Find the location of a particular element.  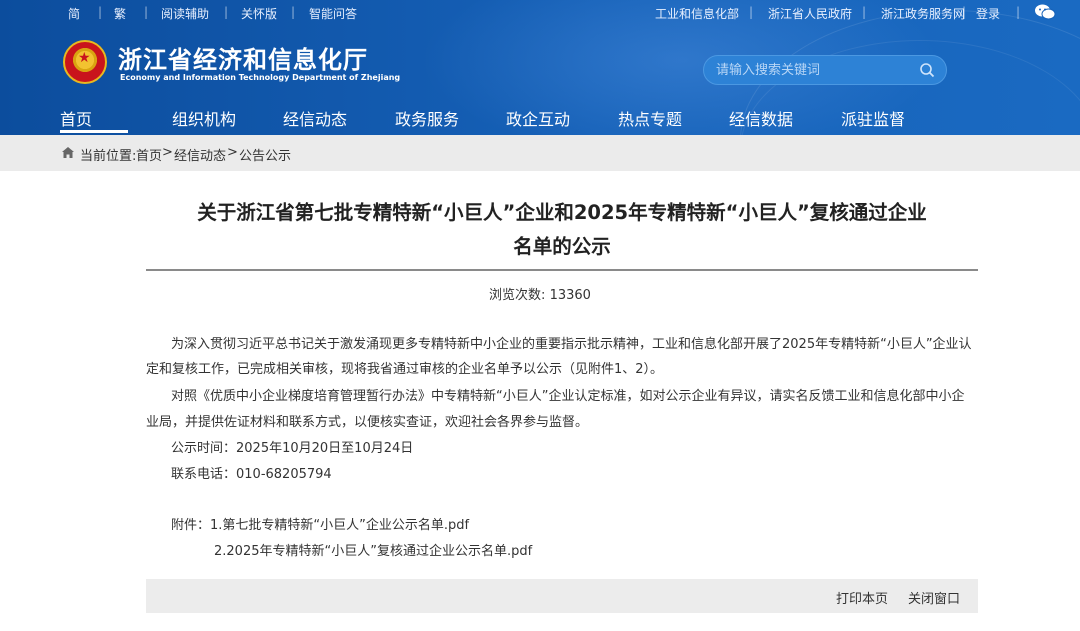

reading-aid-link: 阅读辅助 is located at coordinates (185, 13).